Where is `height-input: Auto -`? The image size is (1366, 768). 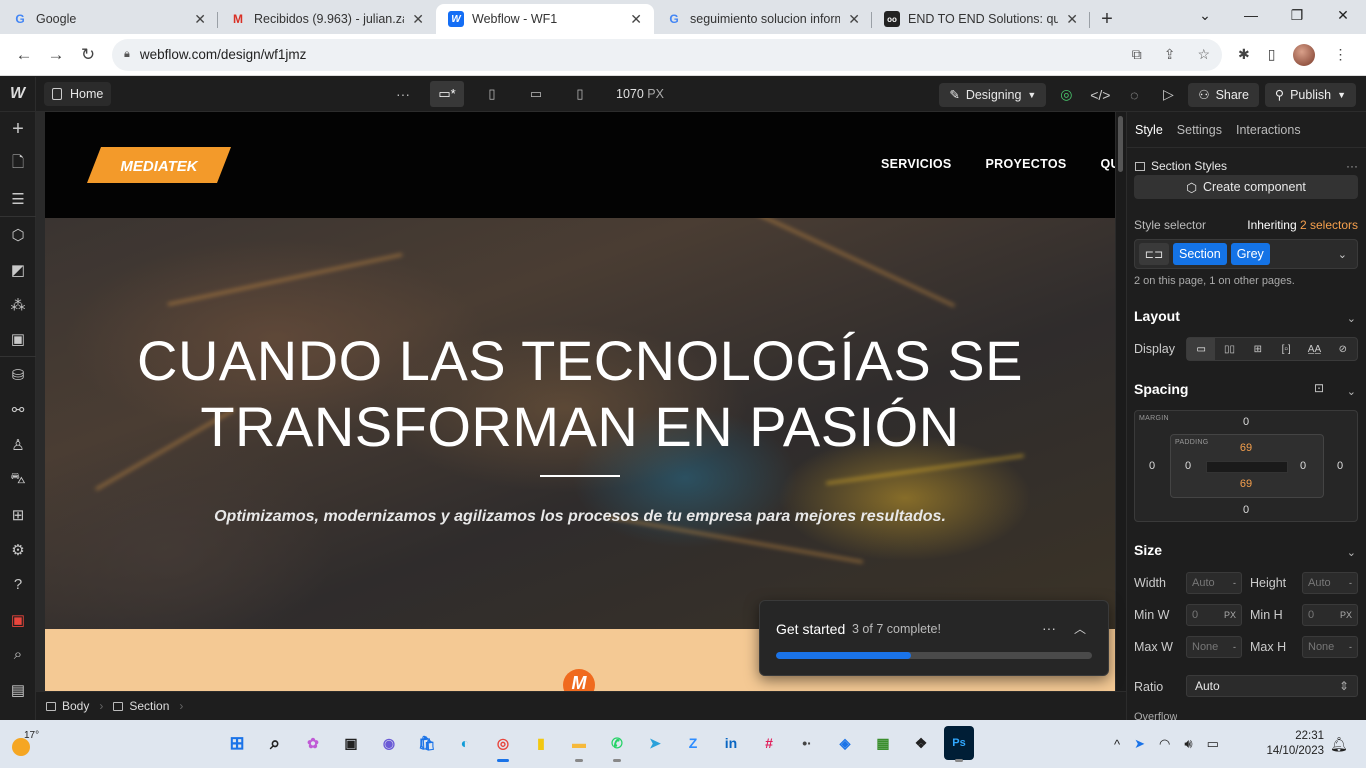 height-input: Auto - is located at coordinates (1330, 583).